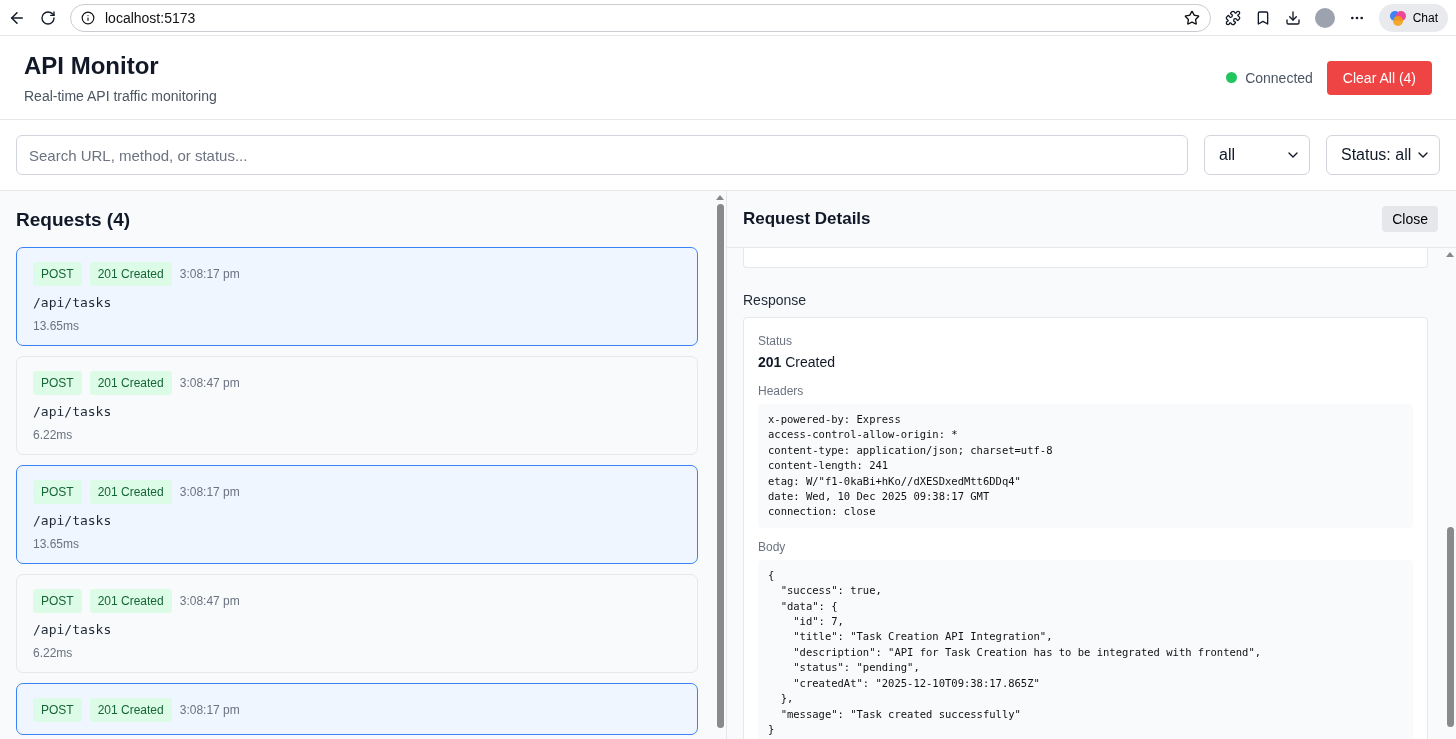  I want to click on headers-label: Headers, so click(781, 391).